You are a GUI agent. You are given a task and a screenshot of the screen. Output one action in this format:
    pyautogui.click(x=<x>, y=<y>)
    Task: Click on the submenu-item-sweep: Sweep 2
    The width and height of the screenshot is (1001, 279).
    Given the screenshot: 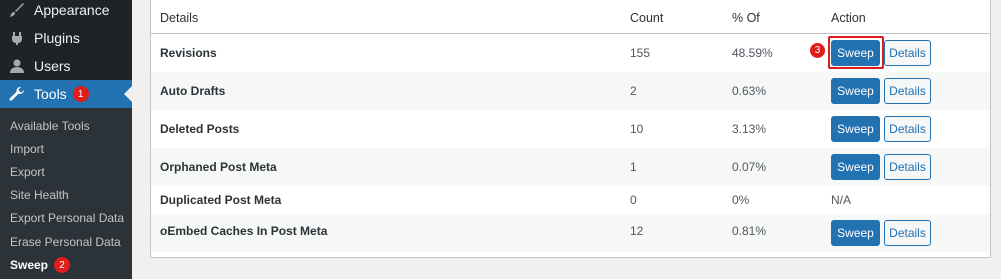 What is the action you would take?
    pyautogui.click(x=40, y=265)
    